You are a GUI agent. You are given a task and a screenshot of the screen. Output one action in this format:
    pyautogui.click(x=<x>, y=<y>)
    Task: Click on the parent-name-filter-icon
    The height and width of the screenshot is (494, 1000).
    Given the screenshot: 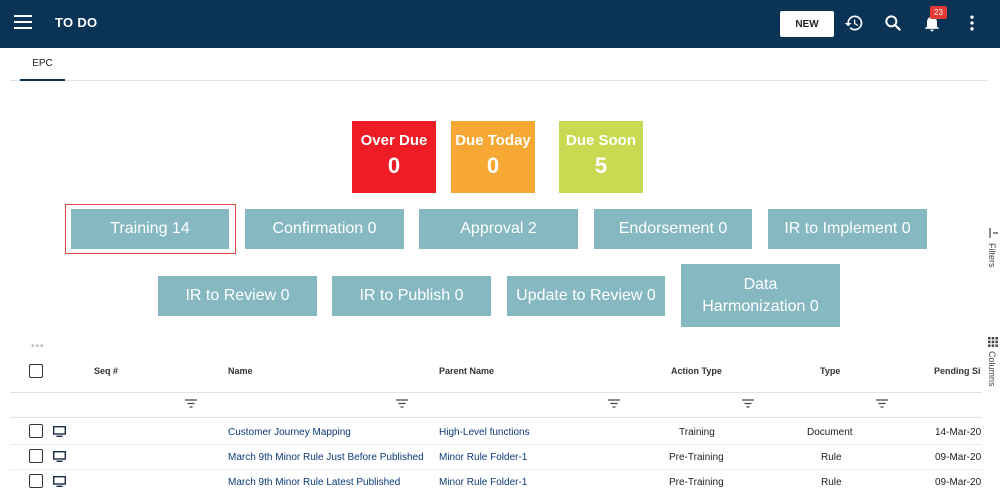 What is the action you would take?
    pyautogui.click(x=614, y=403)
    